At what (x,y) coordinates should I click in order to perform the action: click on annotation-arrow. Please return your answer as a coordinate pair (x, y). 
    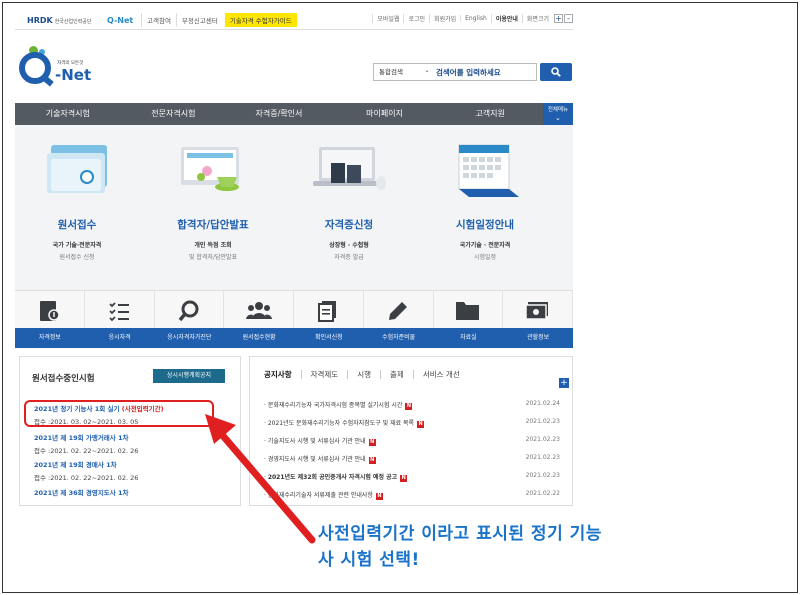
    Looking at the image, I should click on (260, 479).